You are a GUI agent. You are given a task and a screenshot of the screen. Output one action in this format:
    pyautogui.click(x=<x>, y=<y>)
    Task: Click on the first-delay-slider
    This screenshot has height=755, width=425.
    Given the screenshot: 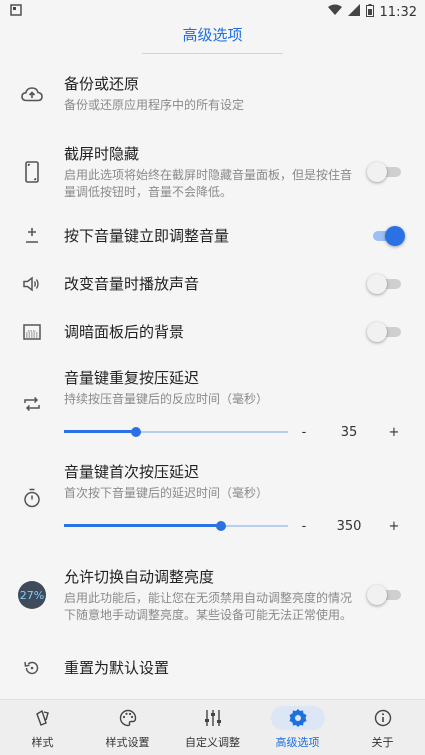 What is the action you would take?
    pyautogui.click(x=176, y=526)
    